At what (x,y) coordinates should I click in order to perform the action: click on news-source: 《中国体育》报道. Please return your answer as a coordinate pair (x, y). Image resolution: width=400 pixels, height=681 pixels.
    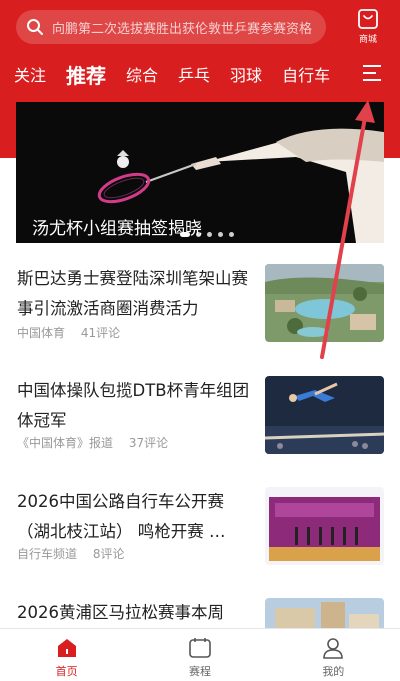
    Looking at the image, I should click on (65, 443).